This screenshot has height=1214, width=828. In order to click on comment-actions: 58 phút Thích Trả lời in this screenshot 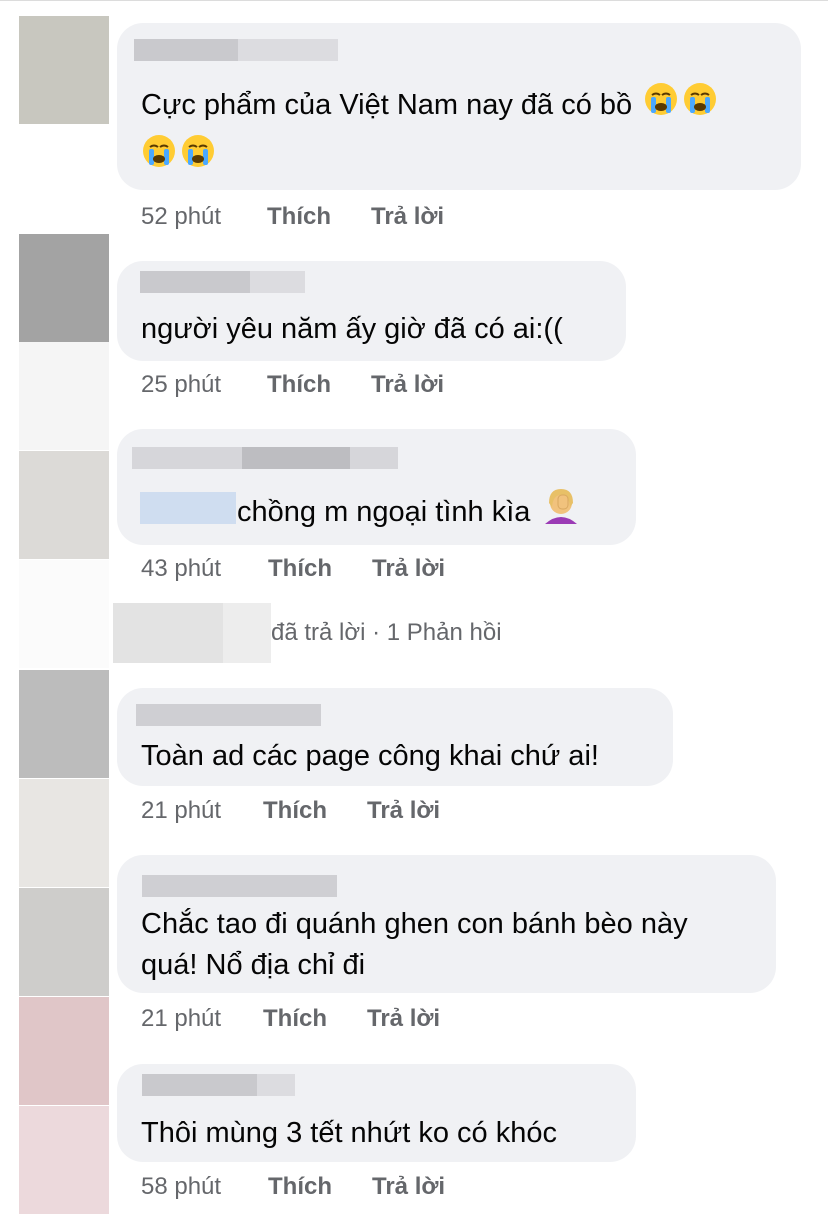, I will do `click(341, 1187)`.